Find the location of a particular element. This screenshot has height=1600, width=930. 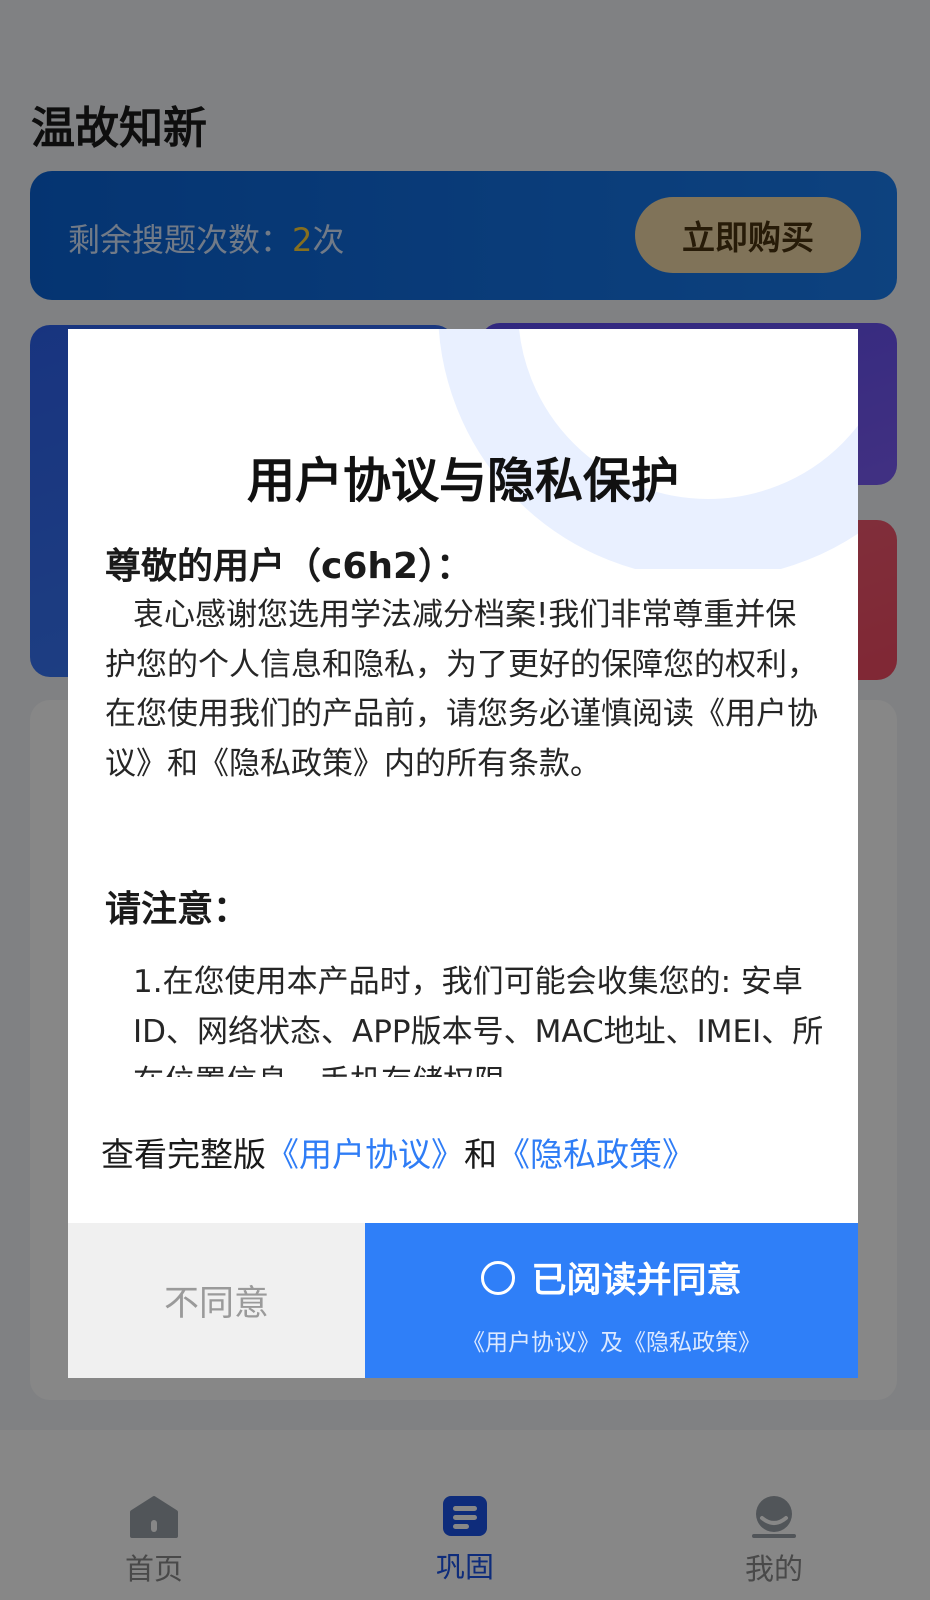

greeting: 尊敬的用户（c6h2）： is located at coordinates (289, 566).